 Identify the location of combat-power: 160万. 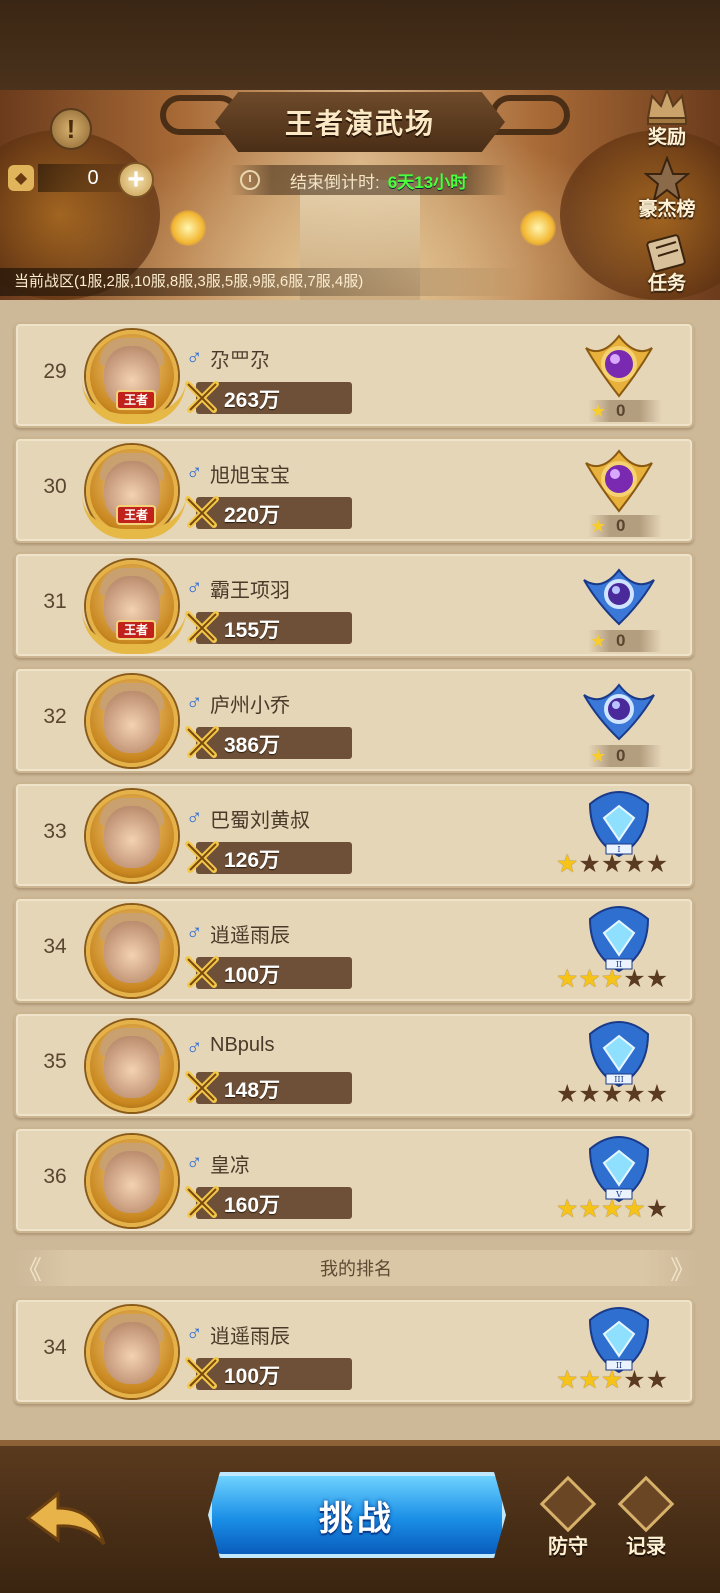
(252, 1205).